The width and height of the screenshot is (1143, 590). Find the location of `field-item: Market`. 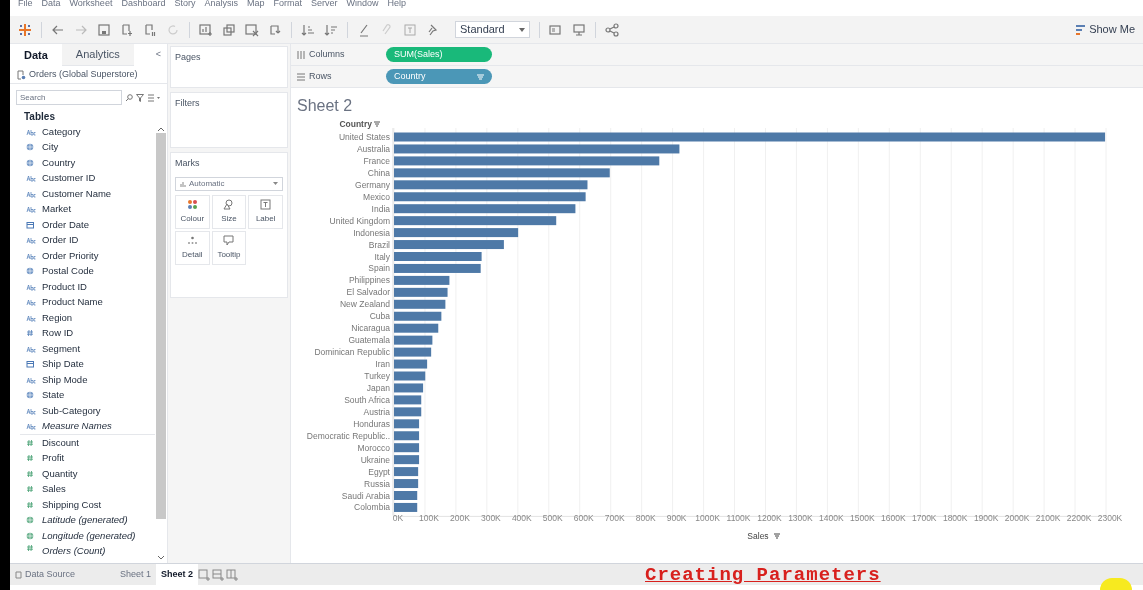

field-item: Market is located at coordinates (82, 209).